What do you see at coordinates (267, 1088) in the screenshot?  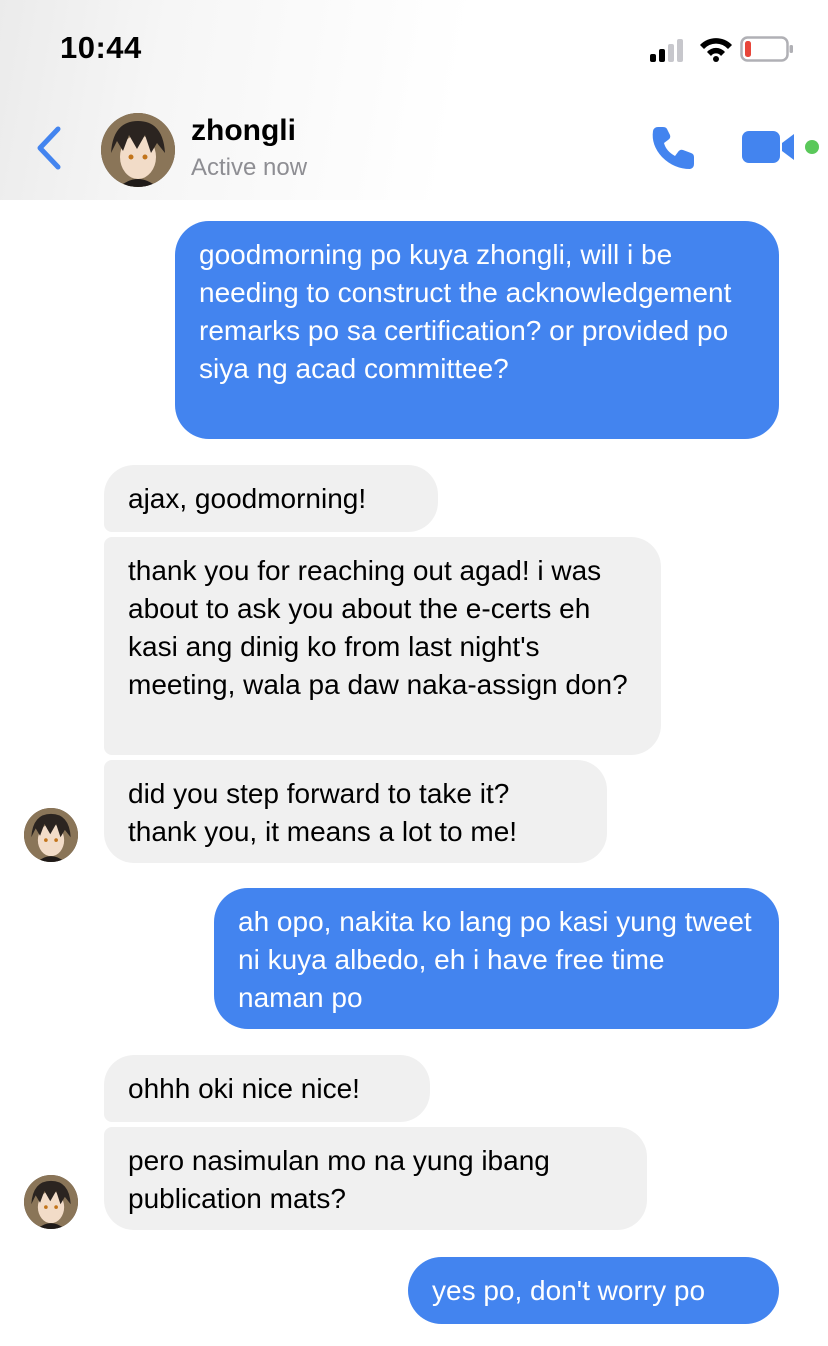 I see `message-bubble-received: ohhh oki nice nice!` at bounding box center [267, 1088].